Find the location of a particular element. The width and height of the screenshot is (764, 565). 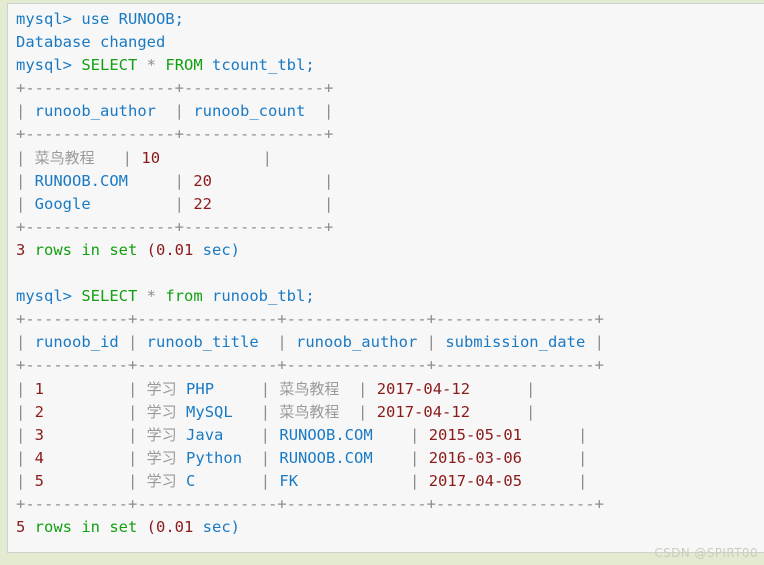

text-segment: 菜鸟教程 is located at coordinates (309, 388).